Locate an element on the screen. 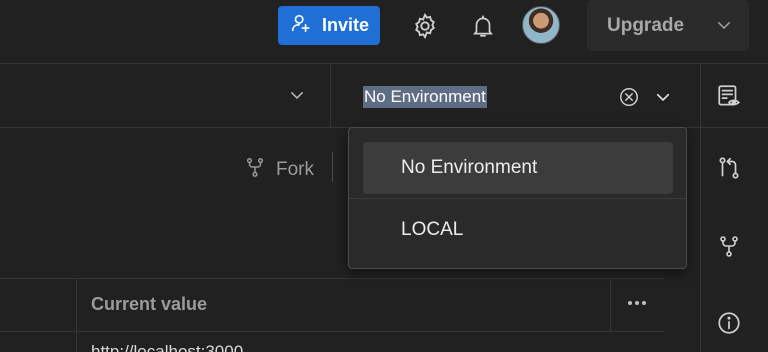 This screenshot has width=768, height=352. avatar is located at coordinates (541, 25).